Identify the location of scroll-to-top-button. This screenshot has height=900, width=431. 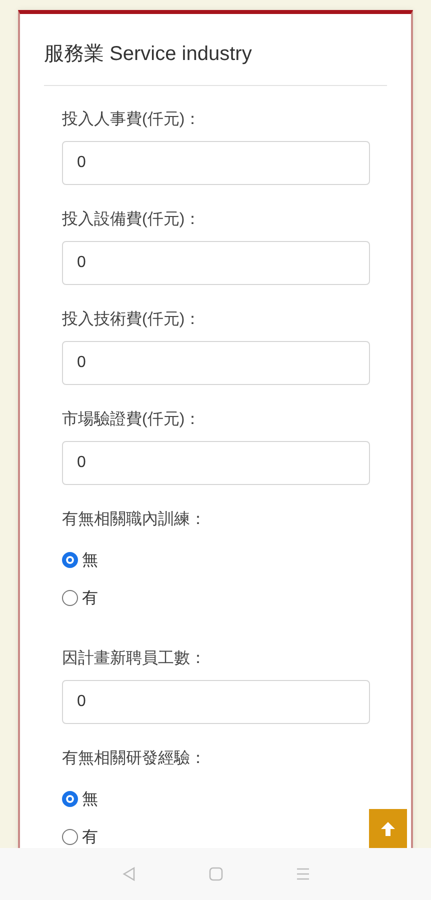
(388, 828).